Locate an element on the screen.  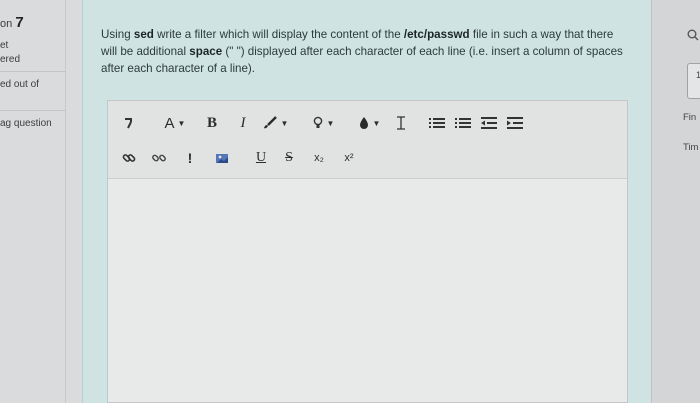
font-size-label: A is located at coordinates (169, 123).